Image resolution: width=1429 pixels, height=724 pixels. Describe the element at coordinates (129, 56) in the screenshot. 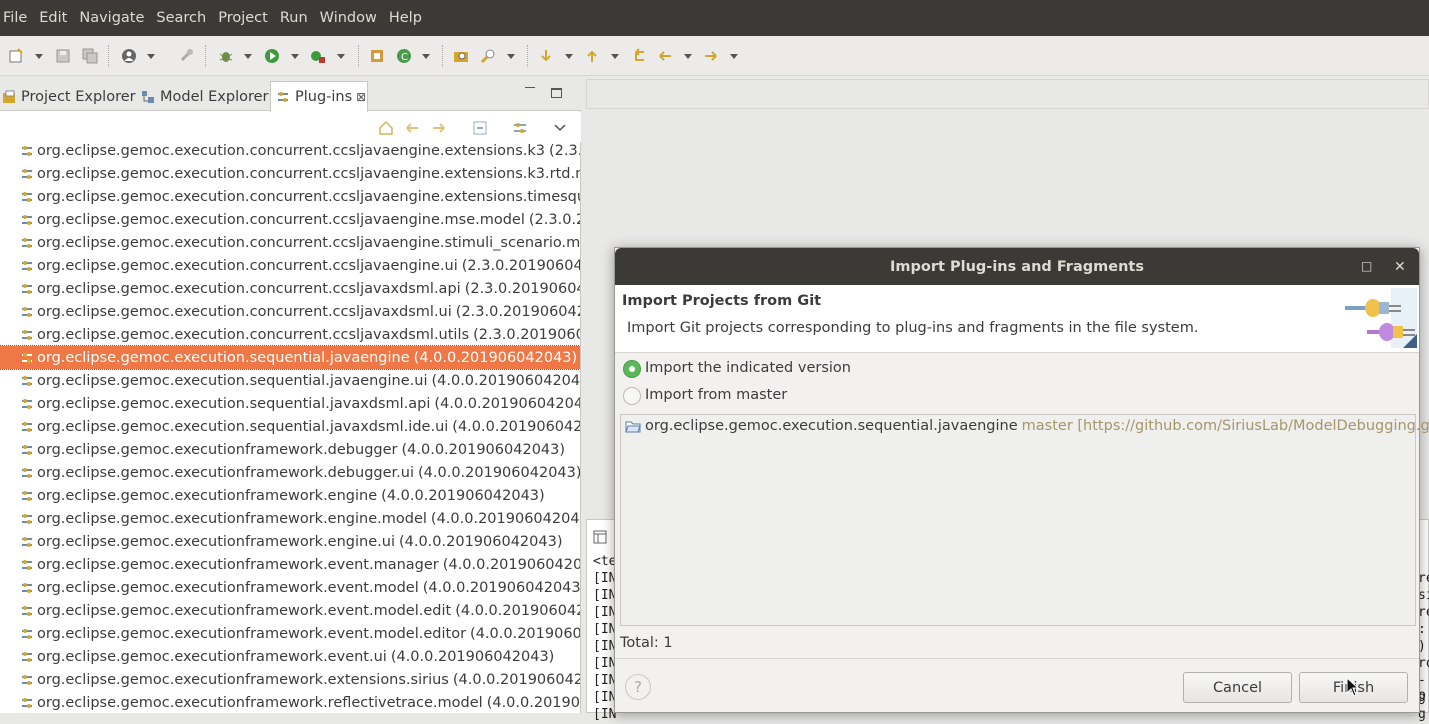

I see `profile-icon` at that location.